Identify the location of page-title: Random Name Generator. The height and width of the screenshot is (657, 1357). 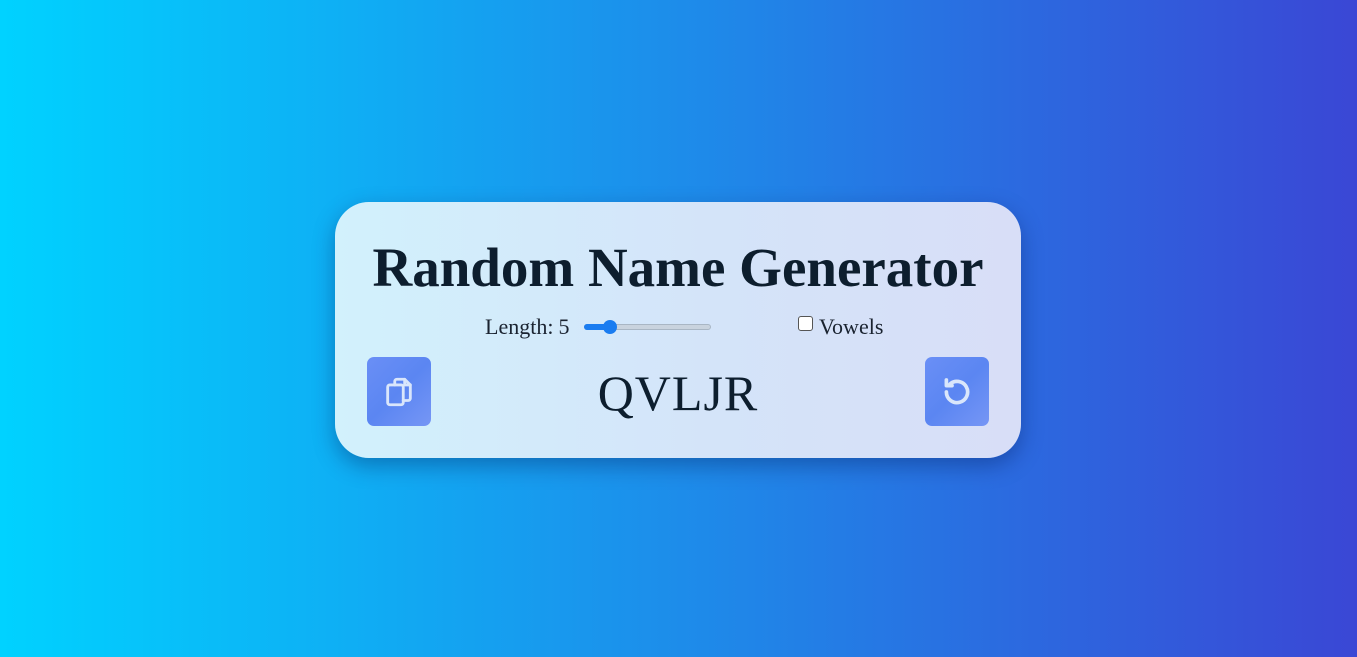
(678, 267).